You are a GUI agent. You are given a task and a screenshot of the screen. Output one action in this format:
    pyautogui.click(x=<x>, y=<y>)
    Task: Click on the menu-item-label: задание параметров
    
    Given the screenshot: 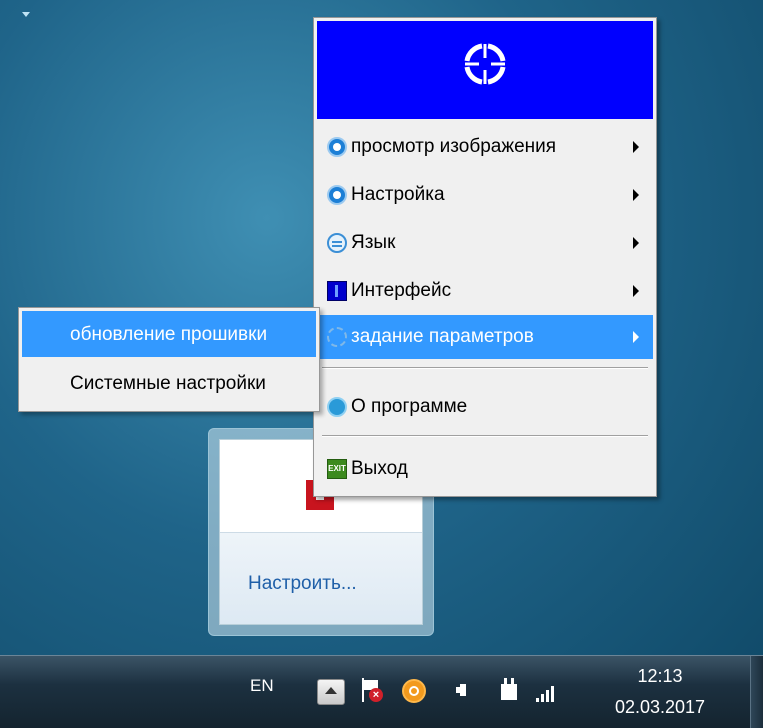 What is the action you would take?
    pyautogui.click(x=442, y=336)
    